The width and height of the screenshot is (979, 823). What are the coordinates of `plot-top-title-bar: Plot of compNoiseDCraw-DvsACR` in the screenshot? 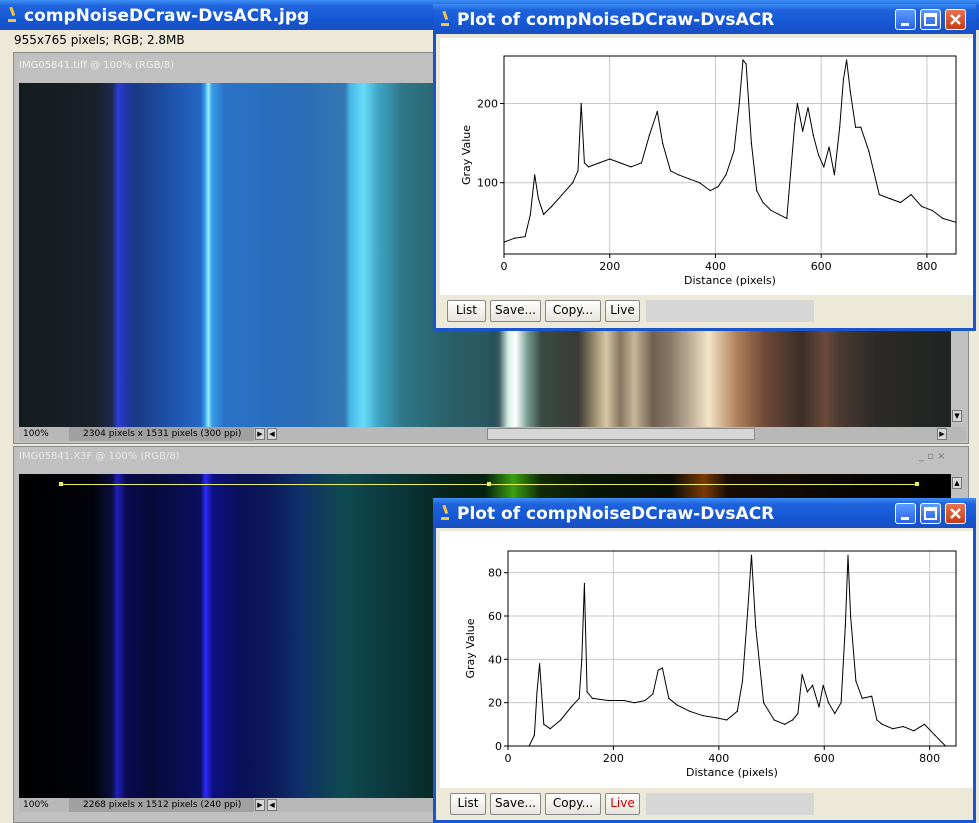 It's located at (704, 19).